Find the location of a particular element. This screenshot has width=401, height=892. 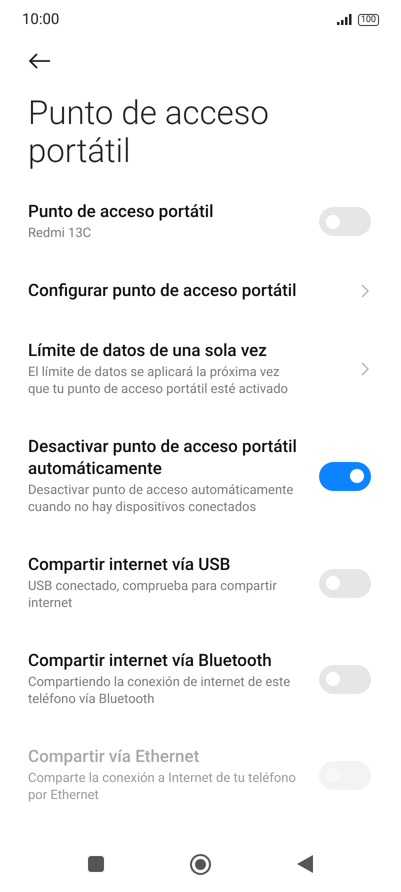

setting-title: Compartir internet vía USB is located at coordinates (130, 565).